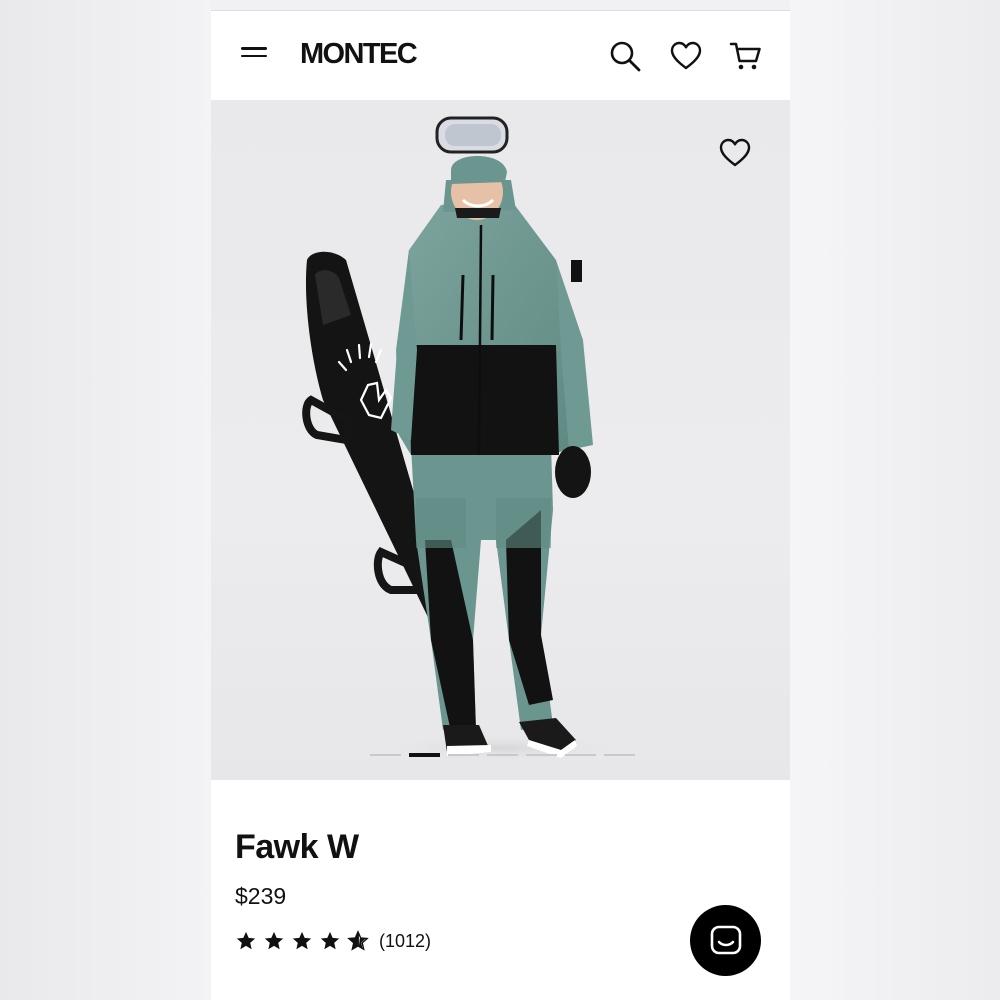 This screenshot has width=1000, height=1000. I want to click on half-star-icon, so click(358, 940).